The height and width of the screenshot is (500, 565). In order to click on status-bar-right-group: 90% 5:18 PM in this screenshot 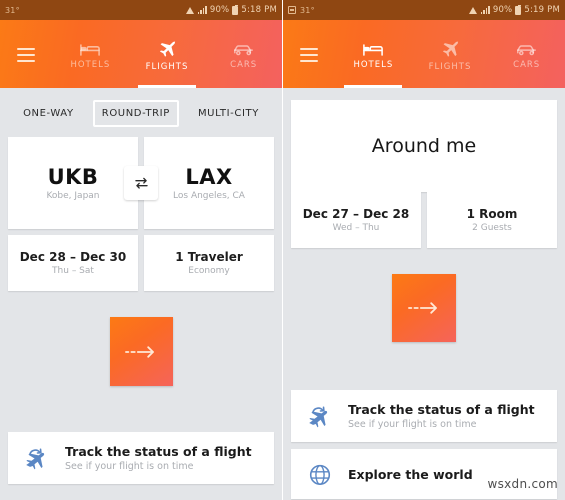, I will do `click(231, 9)`.